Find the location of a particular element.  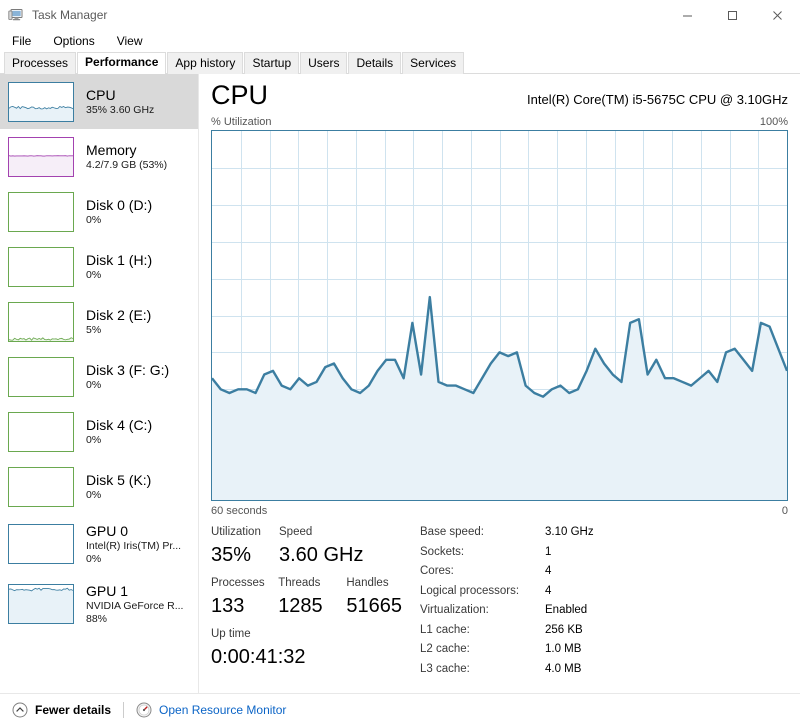

tab-processes: Processes is located at coordinates (40, 63).